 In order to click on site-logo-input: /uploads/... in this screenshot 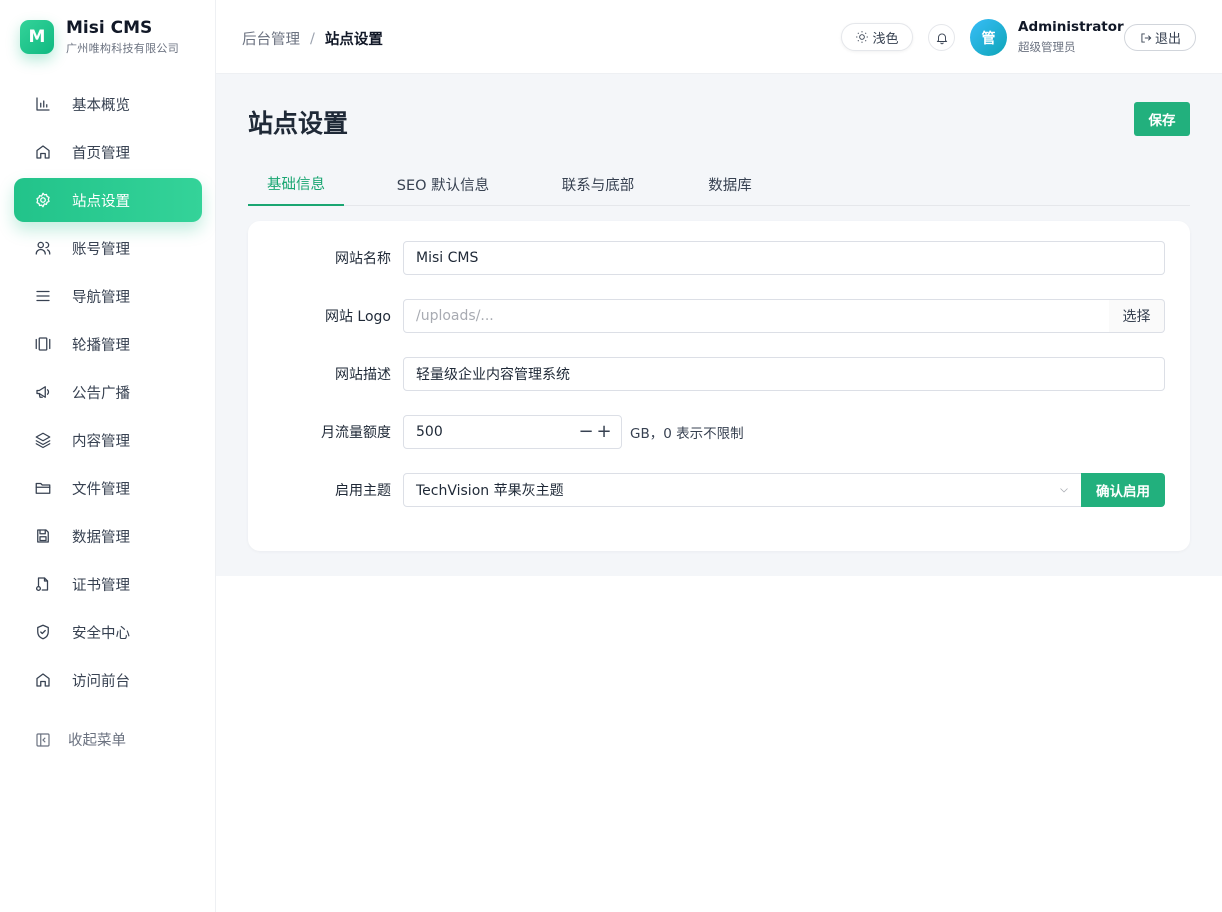, I will do `click(756, 316)`.